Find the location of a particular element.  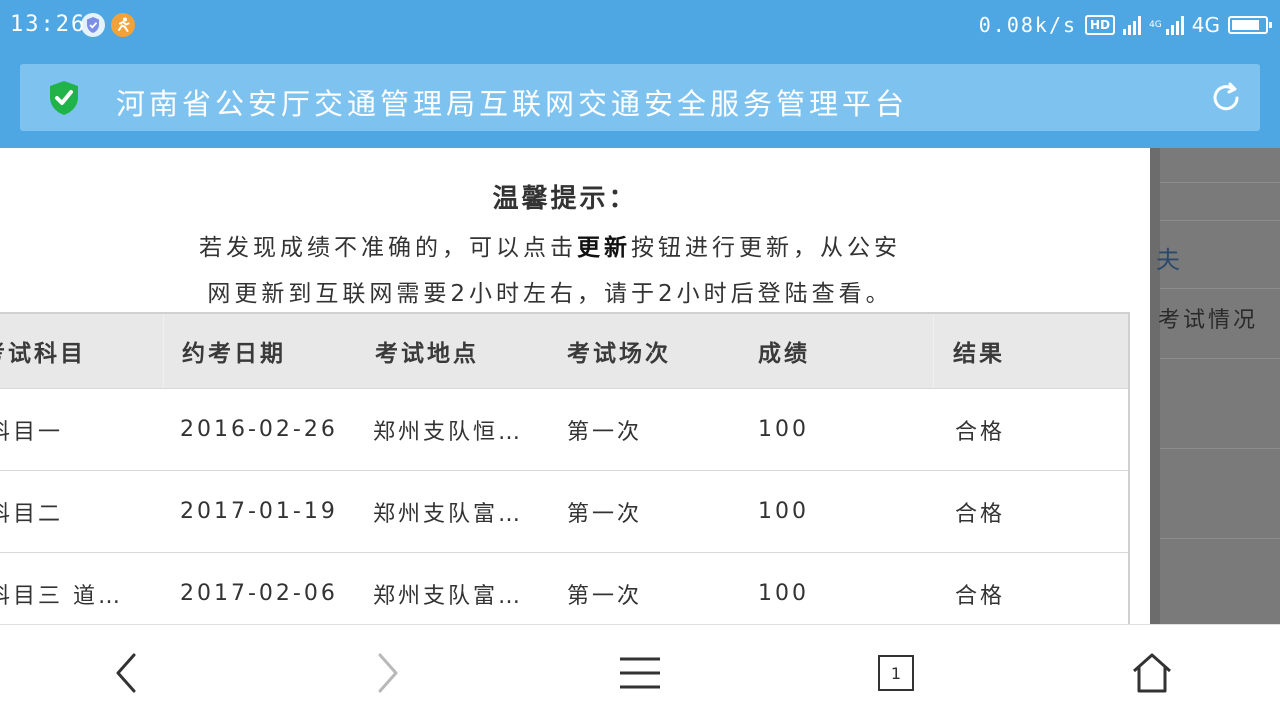

header-subject: 考试科目 is located at coordinates (43, 354).